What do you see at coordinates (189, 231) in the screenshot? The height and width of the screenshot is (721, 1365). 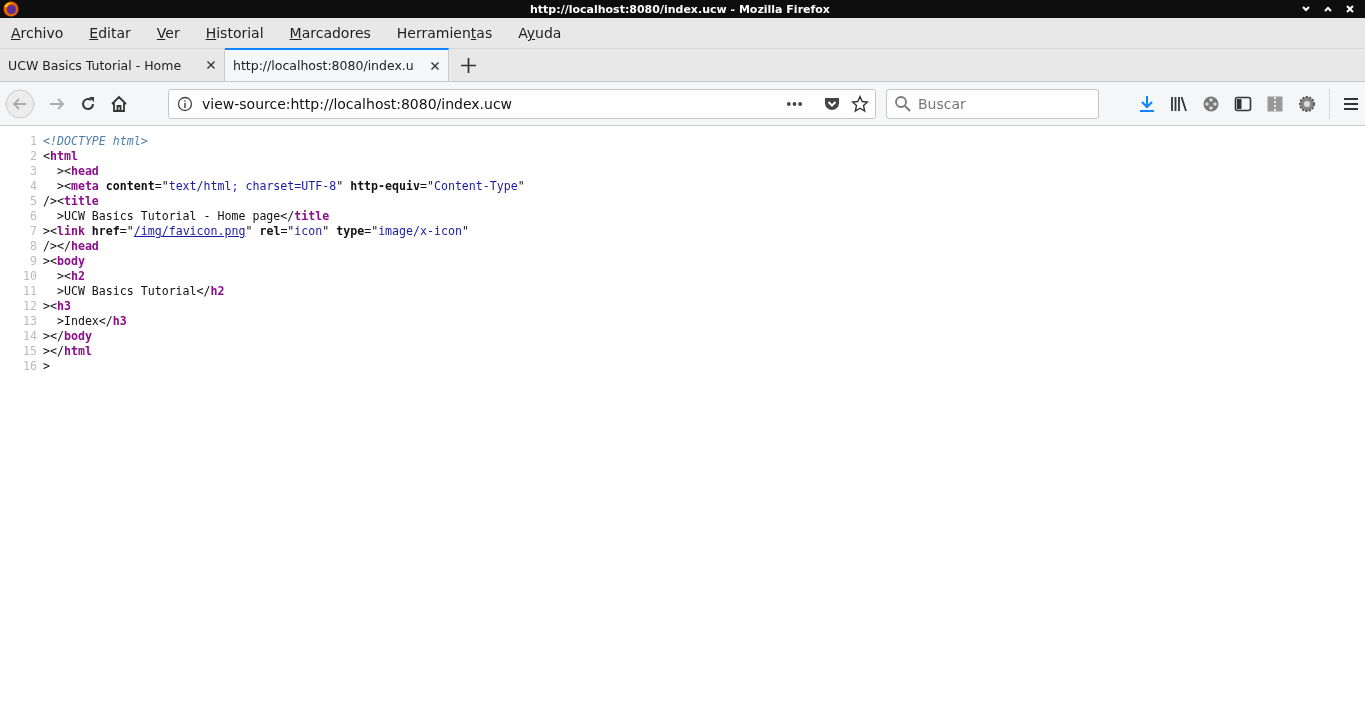 I see `source-link: /img/favicon.png` at bounding box center [189, 231].